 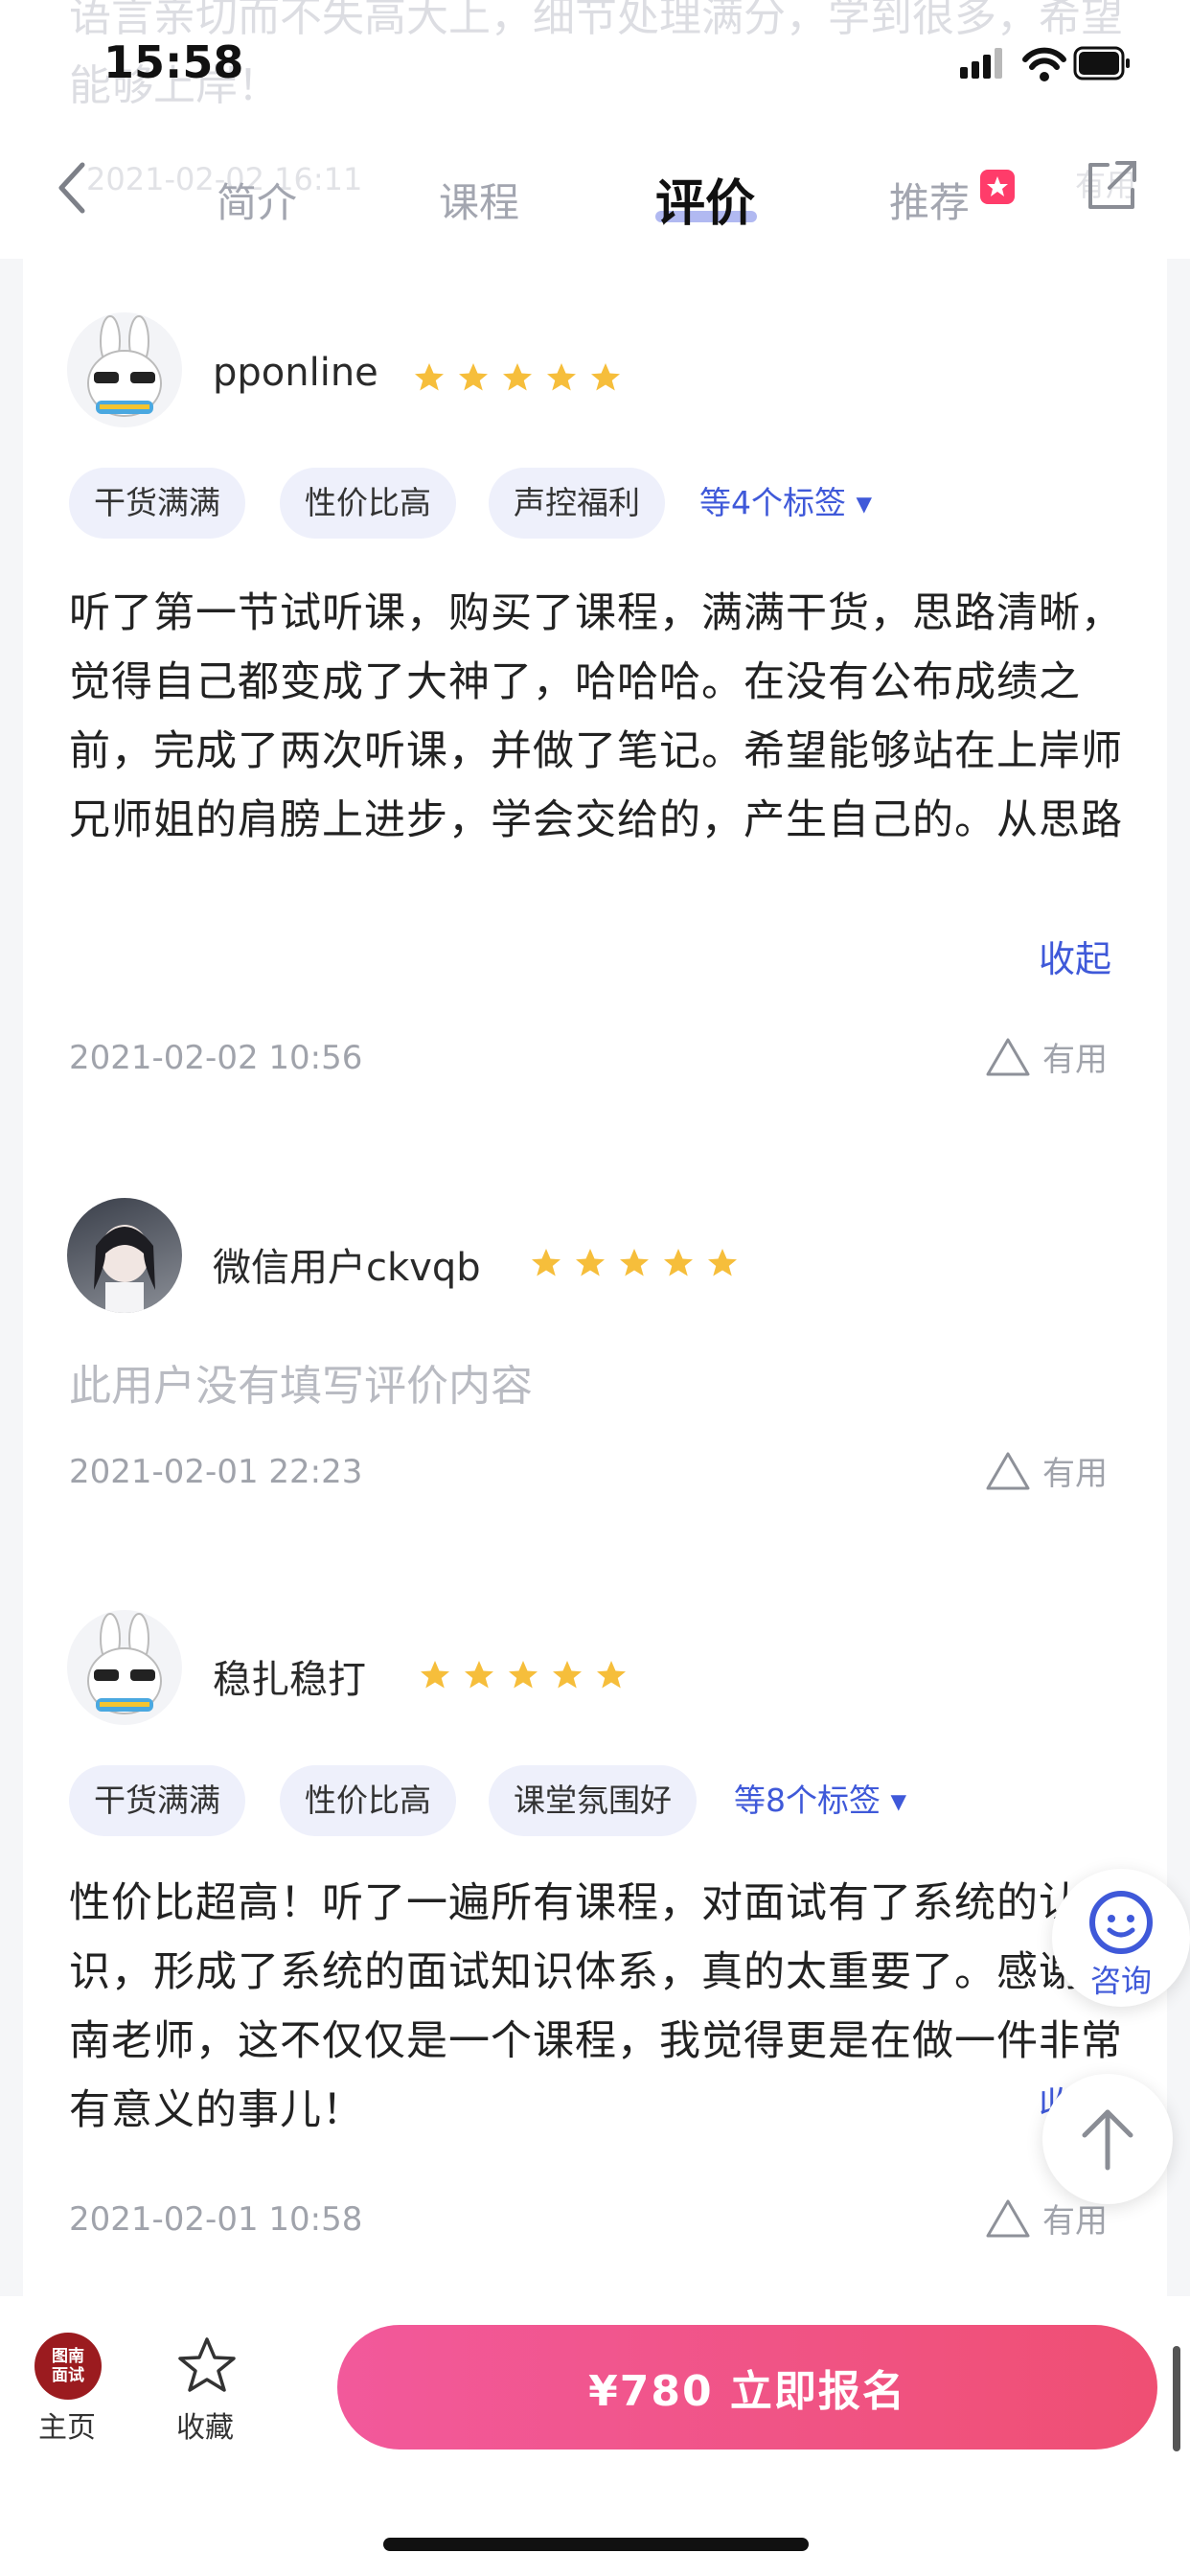 I want to click on wifi-icon, so click(x=1044, y=64).